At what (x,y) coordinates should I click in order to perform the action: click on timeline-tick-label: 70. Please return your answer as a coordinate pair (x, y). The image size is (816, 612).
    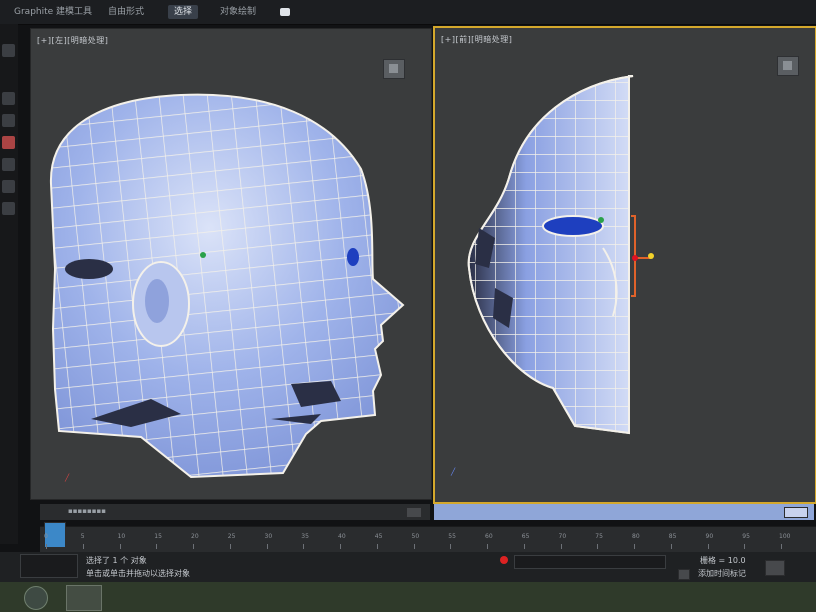
    Looking at the image, I should click on (562, 536).